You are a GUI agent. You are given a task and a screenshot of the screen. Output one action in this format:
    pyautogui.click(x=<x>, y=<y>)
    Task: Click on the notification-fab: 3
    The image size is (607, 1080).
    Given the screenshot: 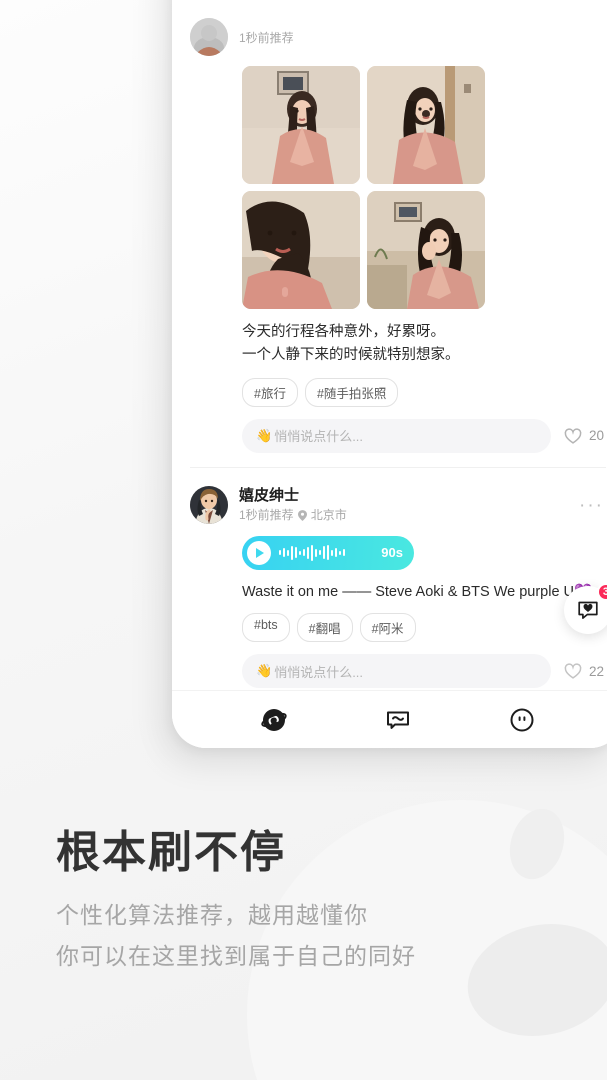 What is the action you would take?
    pyautogui.click(x=585, y=608)
    